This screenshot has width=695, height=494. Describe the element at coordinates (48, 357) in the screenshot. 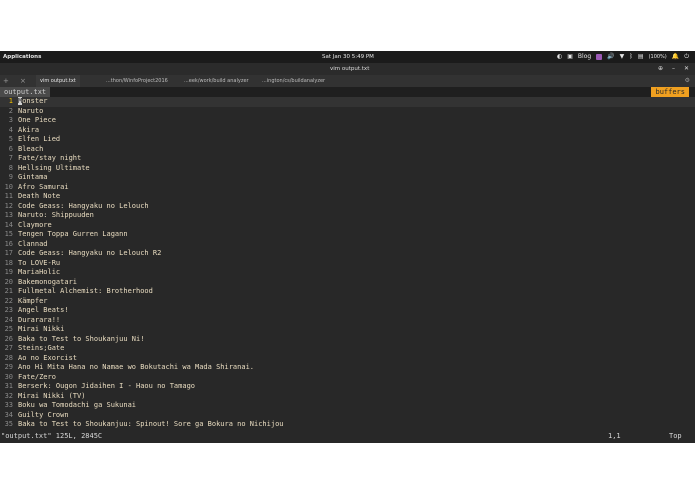

I see `line-text: Ao no Exorcist` at that location.